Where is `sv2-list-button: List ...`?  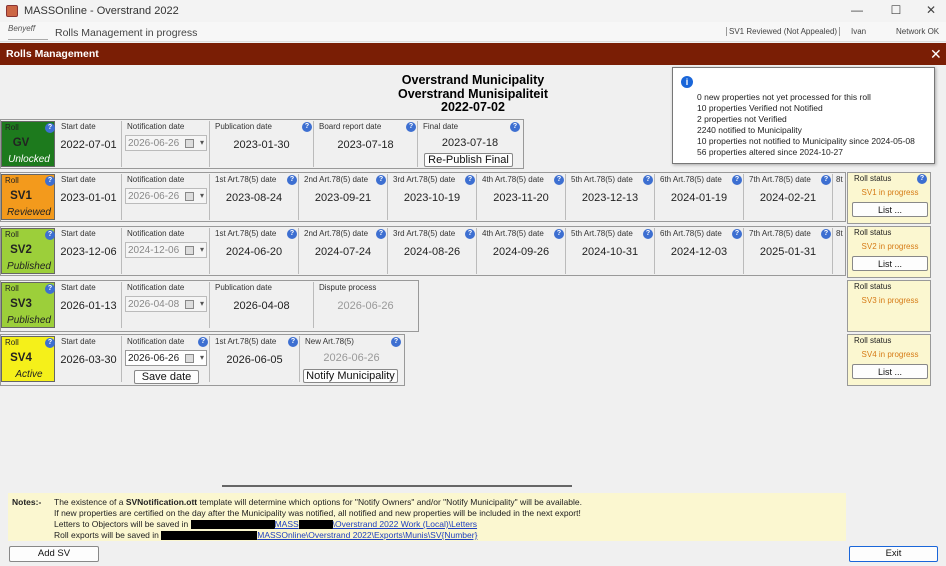
sv2-list-button: List ... is located at coordinates (890, 263).